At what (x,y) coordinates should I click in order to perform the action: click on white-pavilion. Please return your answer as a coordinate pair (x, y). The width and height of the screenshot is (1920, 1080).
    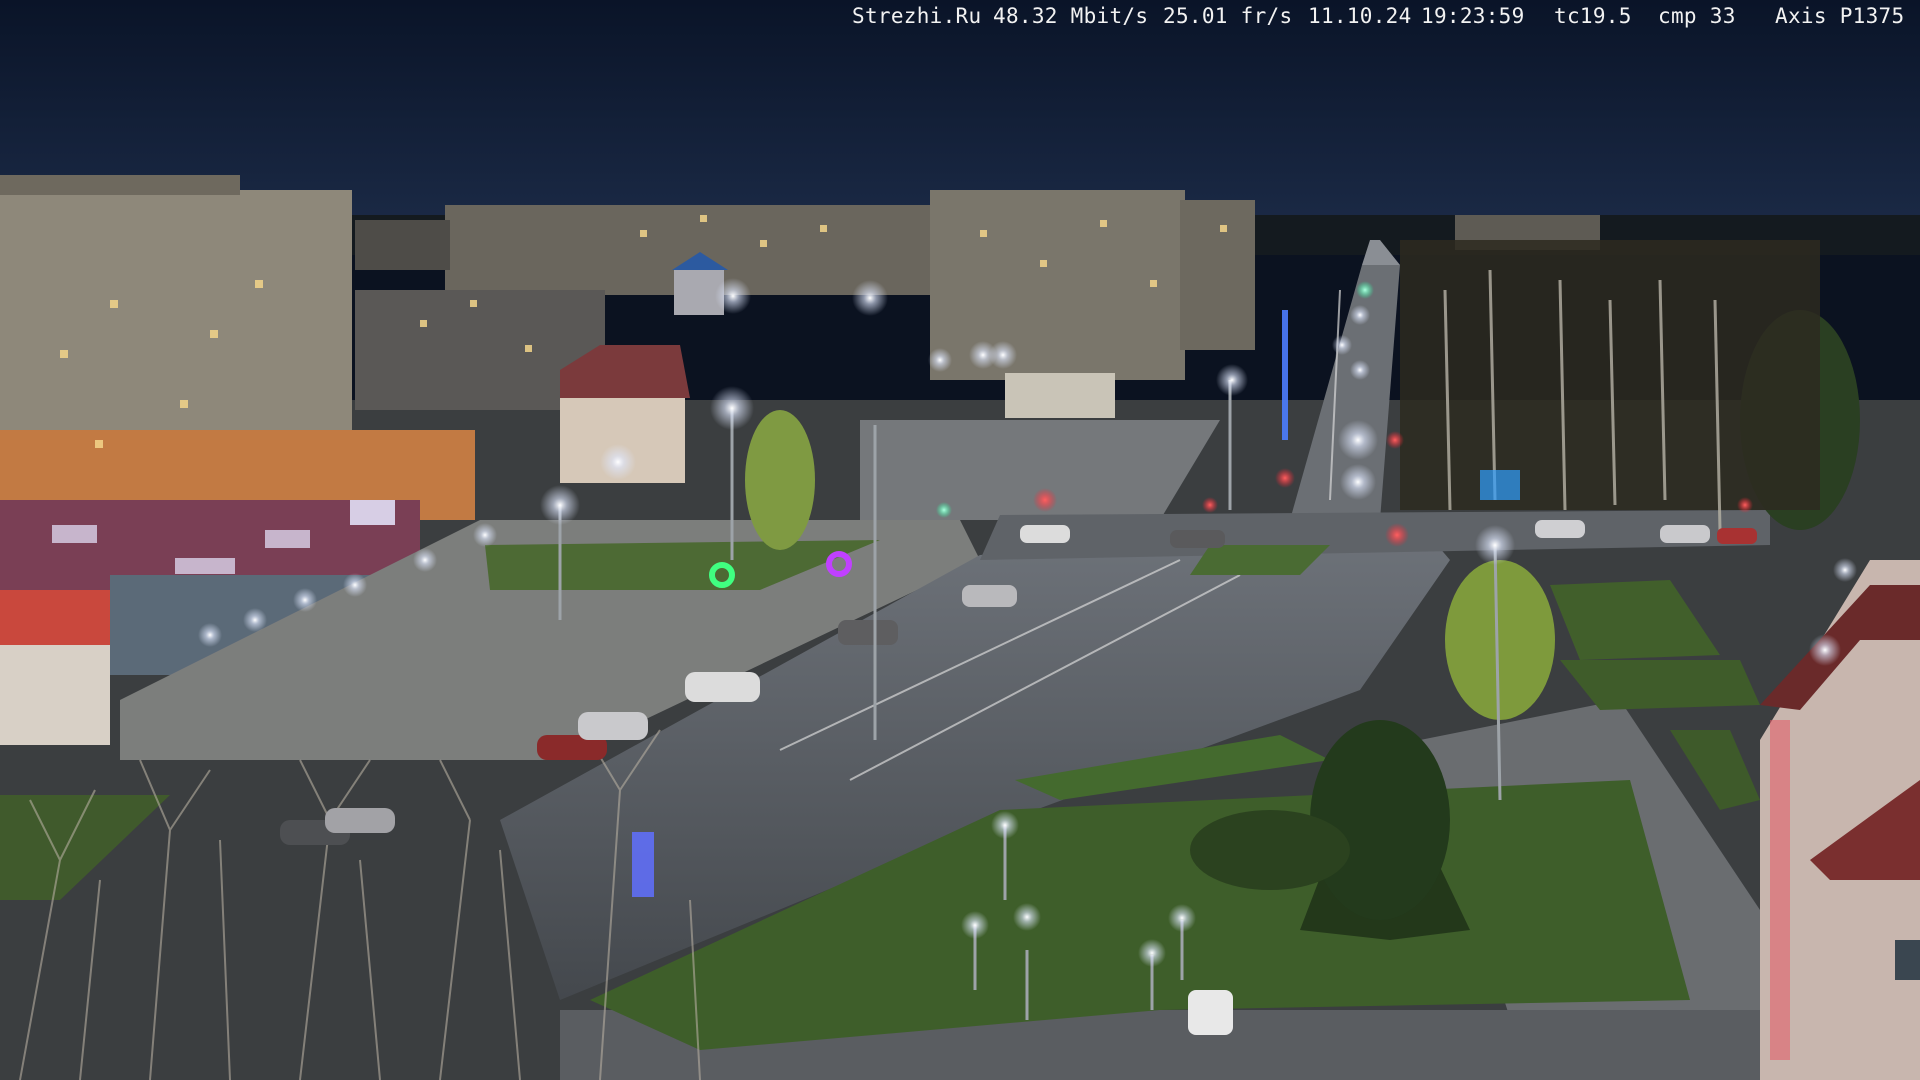
    Looking at the image, I should click on (1060, 395).